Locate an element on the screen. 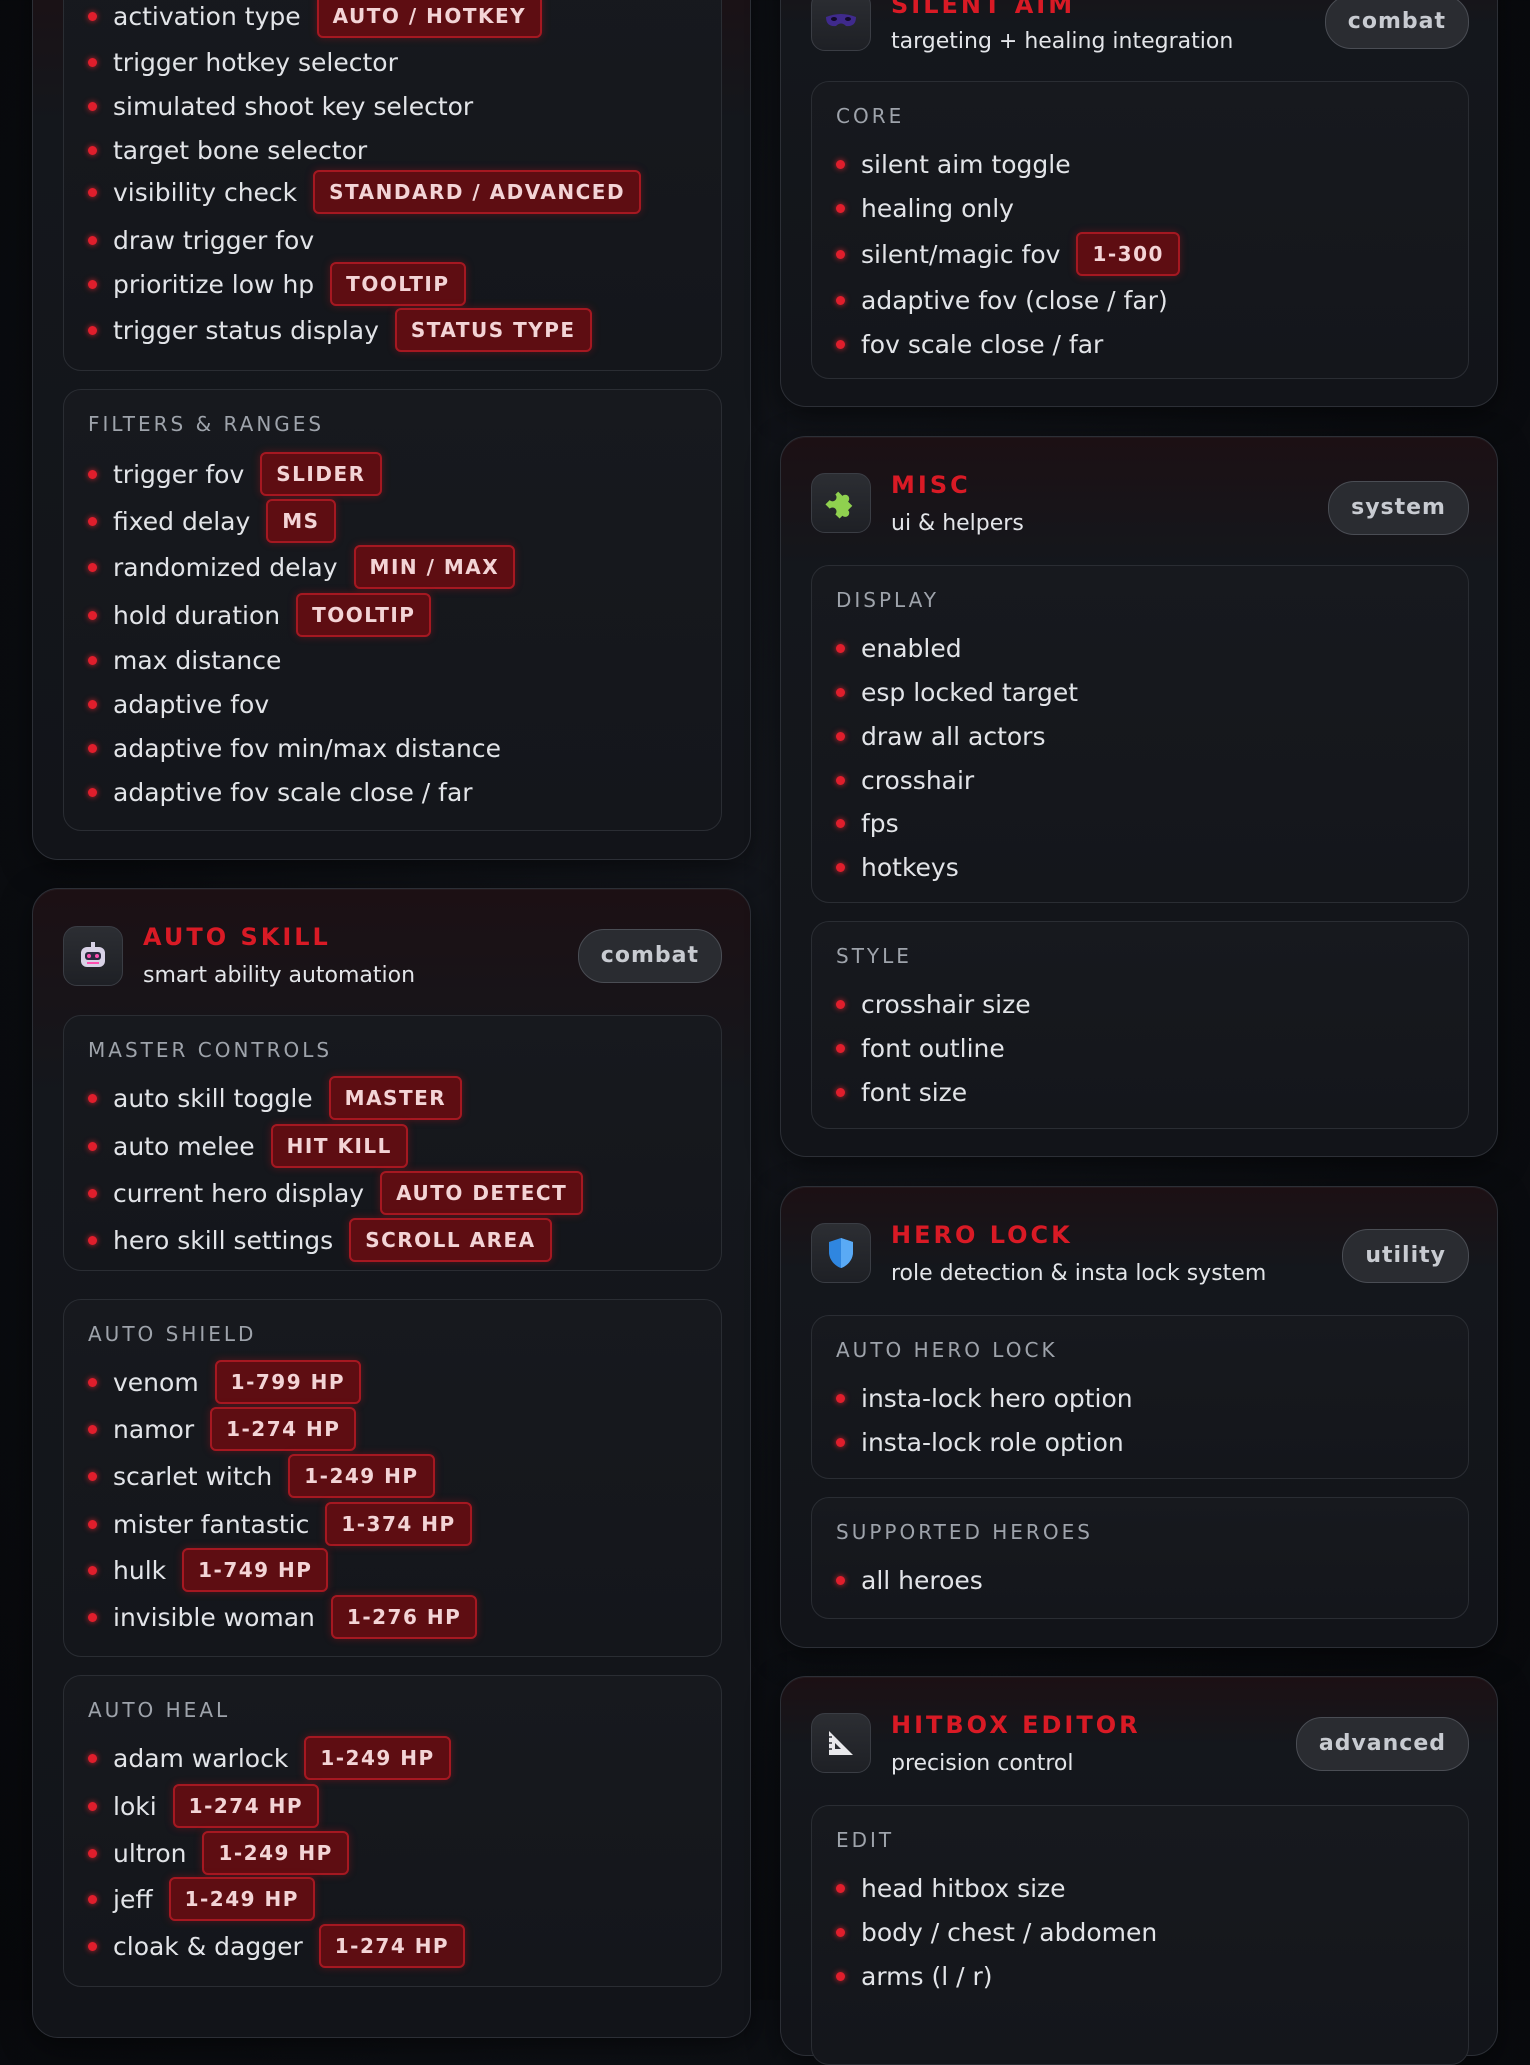 This screenshot has height=2065, width=1530. list-item: silent/magic fov 1-300 is located at coordinates (1008, 254).